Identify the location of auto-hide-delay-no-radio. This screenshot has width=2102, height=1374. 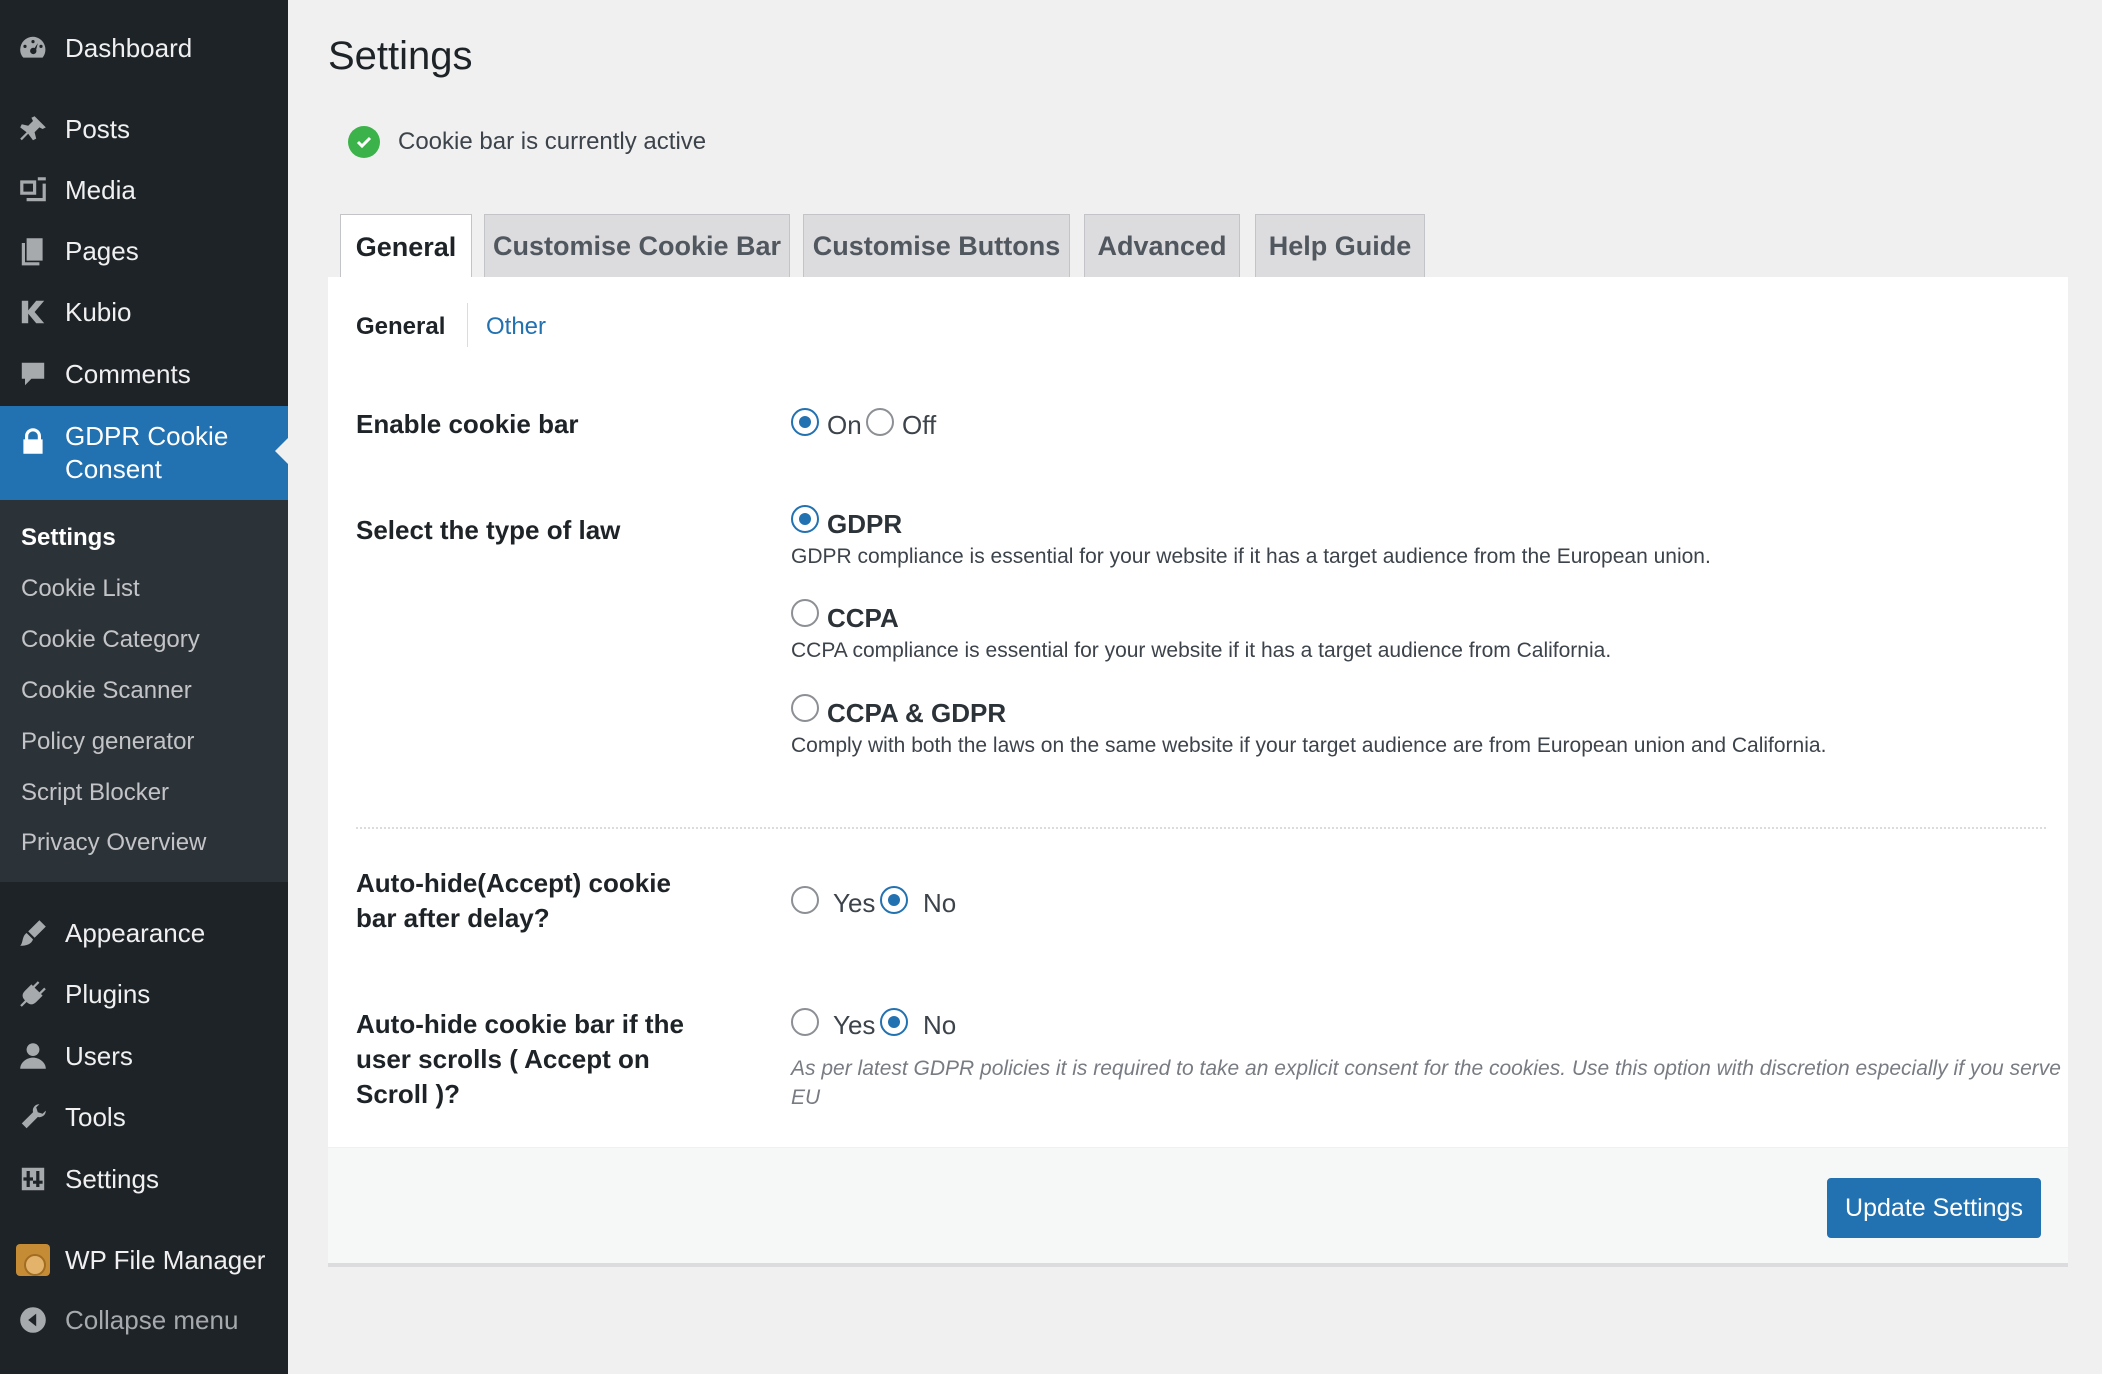
(894, 900).